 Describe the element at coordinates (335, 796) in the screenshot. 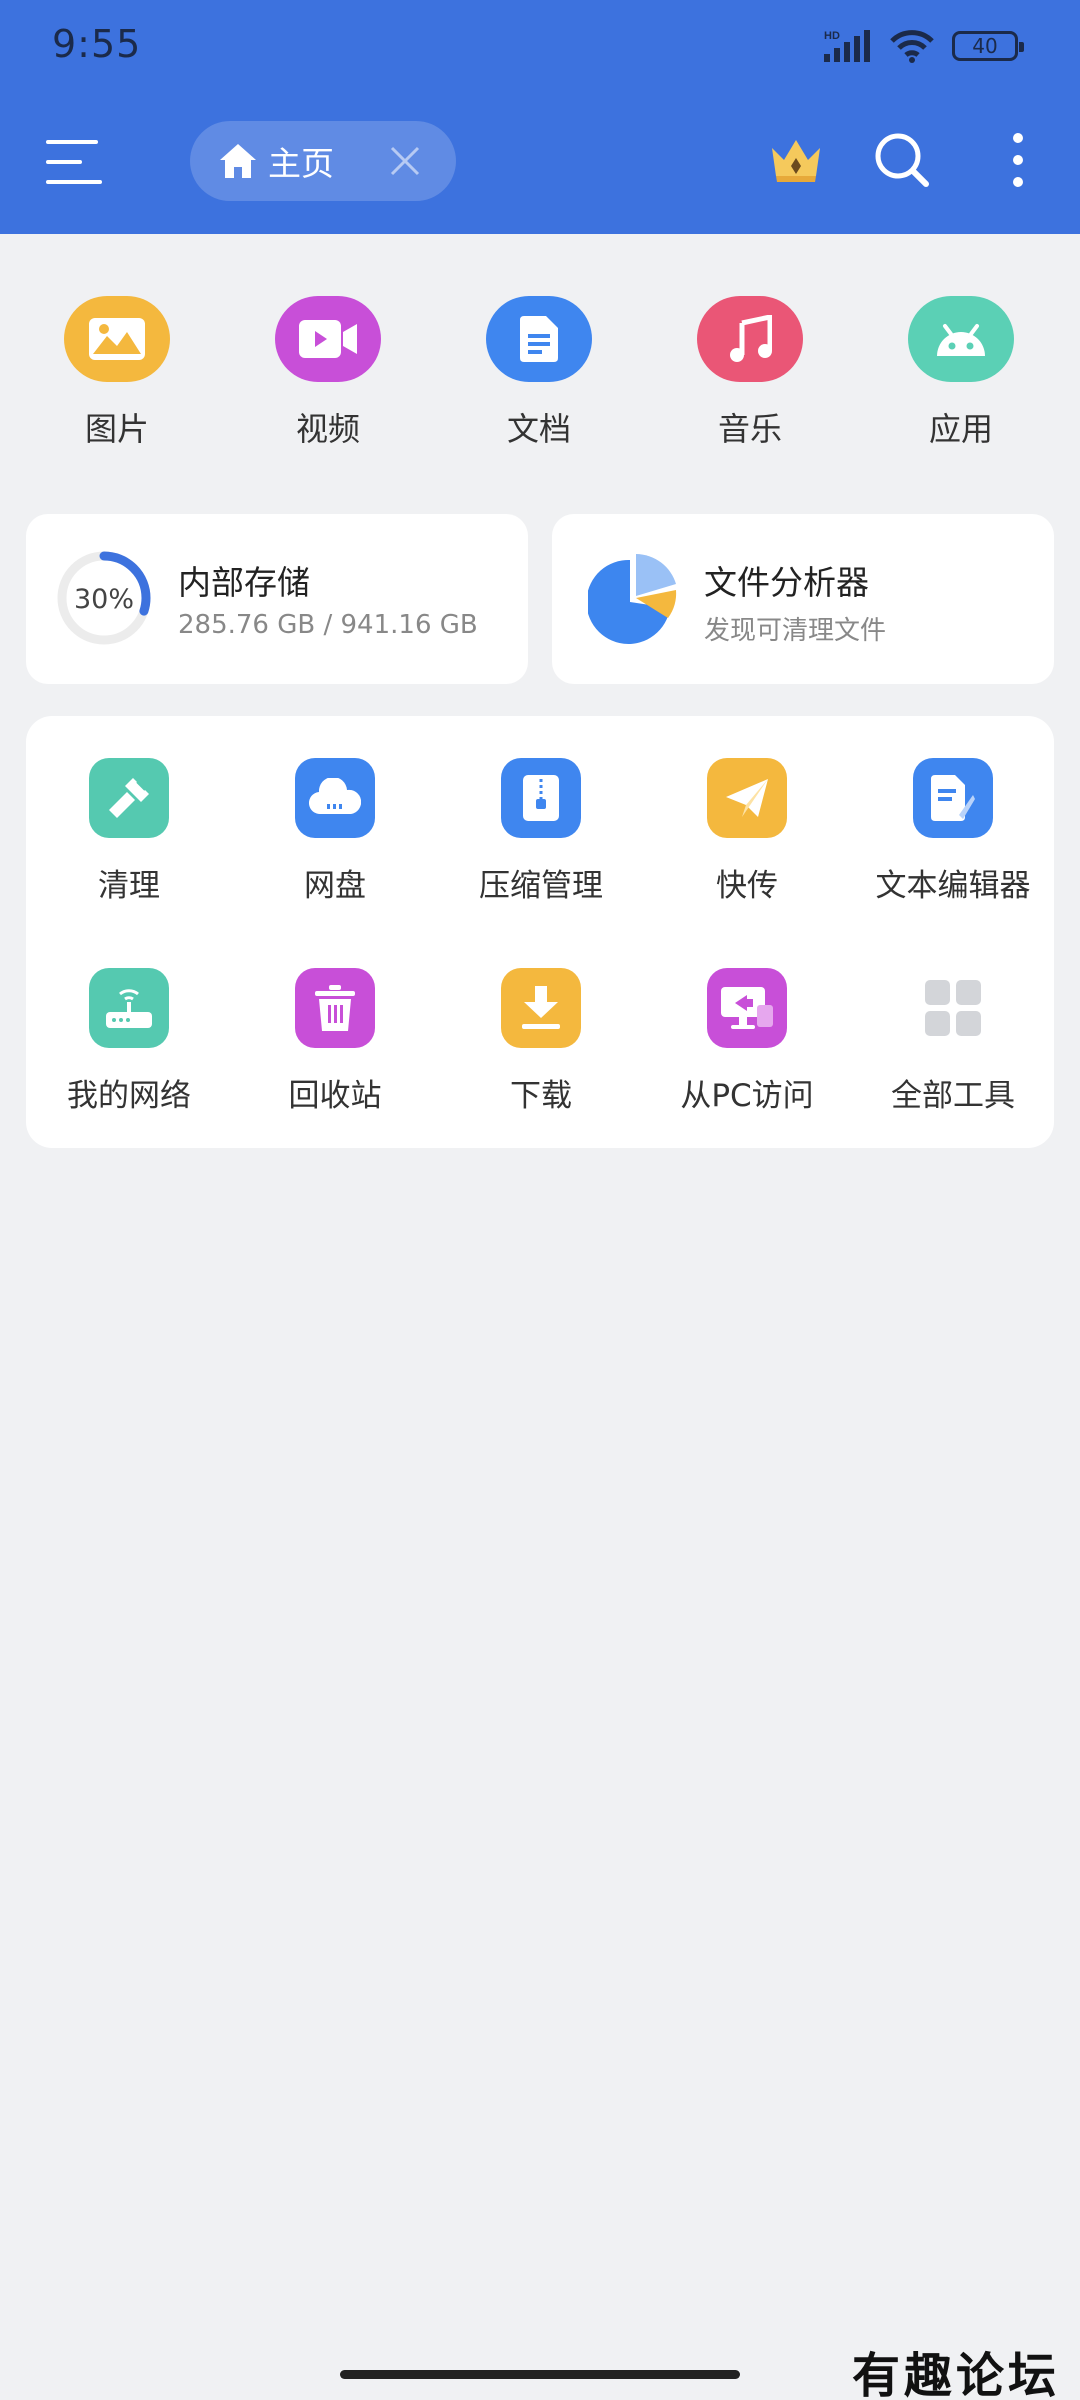

I see `cloud-icon` at that location.